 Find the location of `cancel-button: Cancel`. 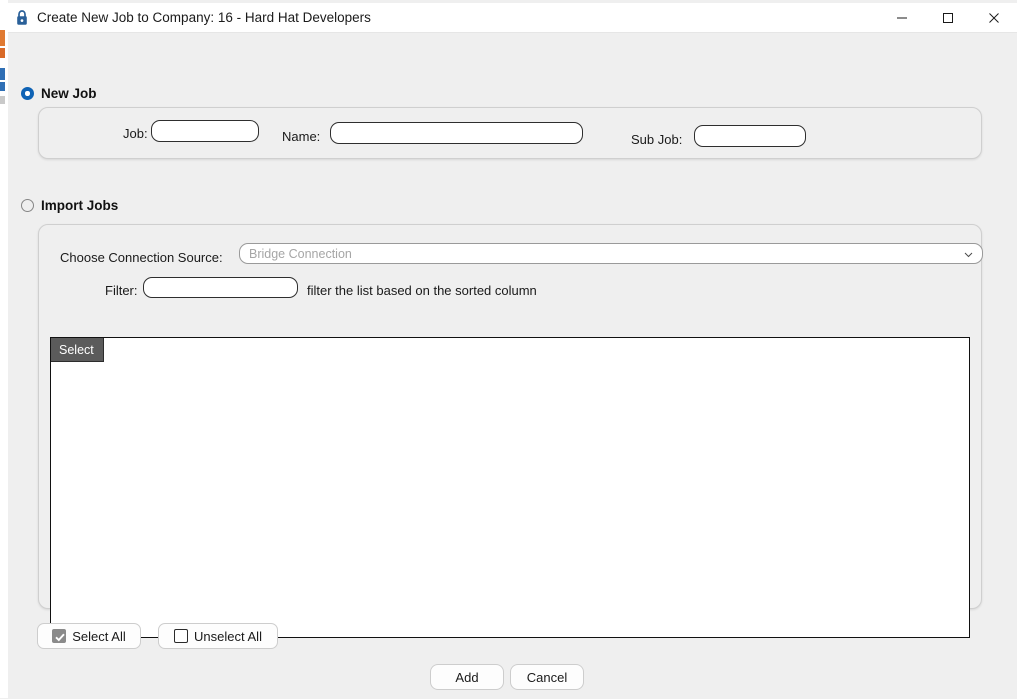

cancel-button: Cancel is located at coordinates (547, 677).